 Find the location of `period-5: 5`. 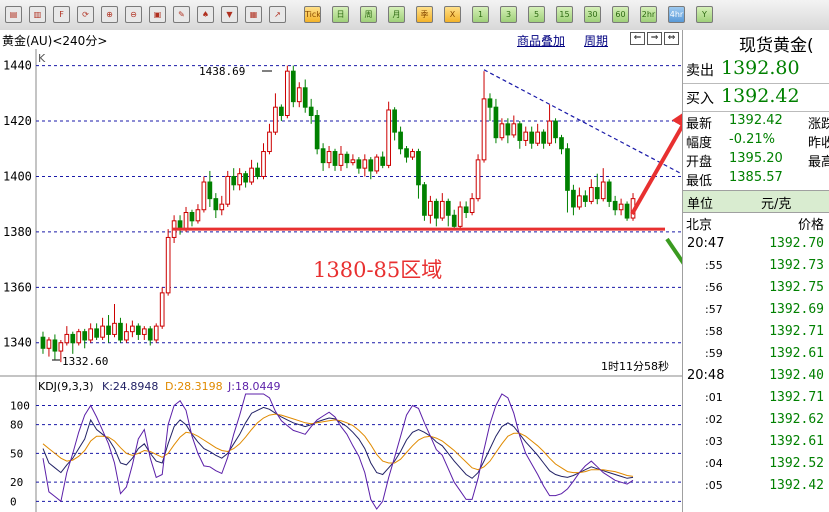

period-5: 5 is located at coordinates (536, 14).